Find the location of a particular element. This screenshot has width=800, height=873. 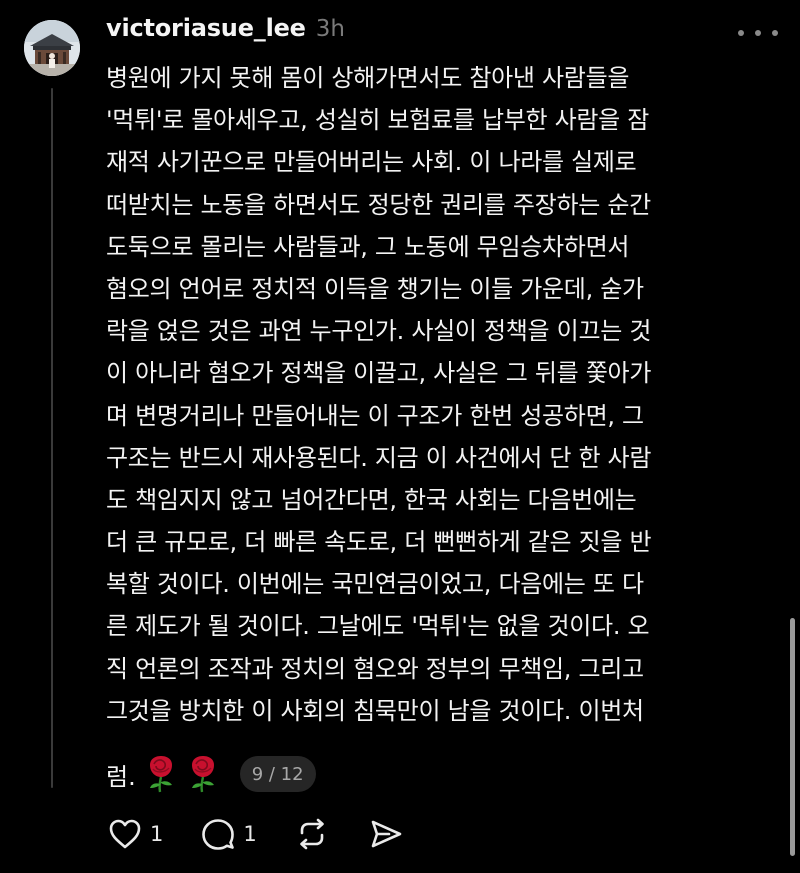

send-icon is located at coordinates (386, 834).